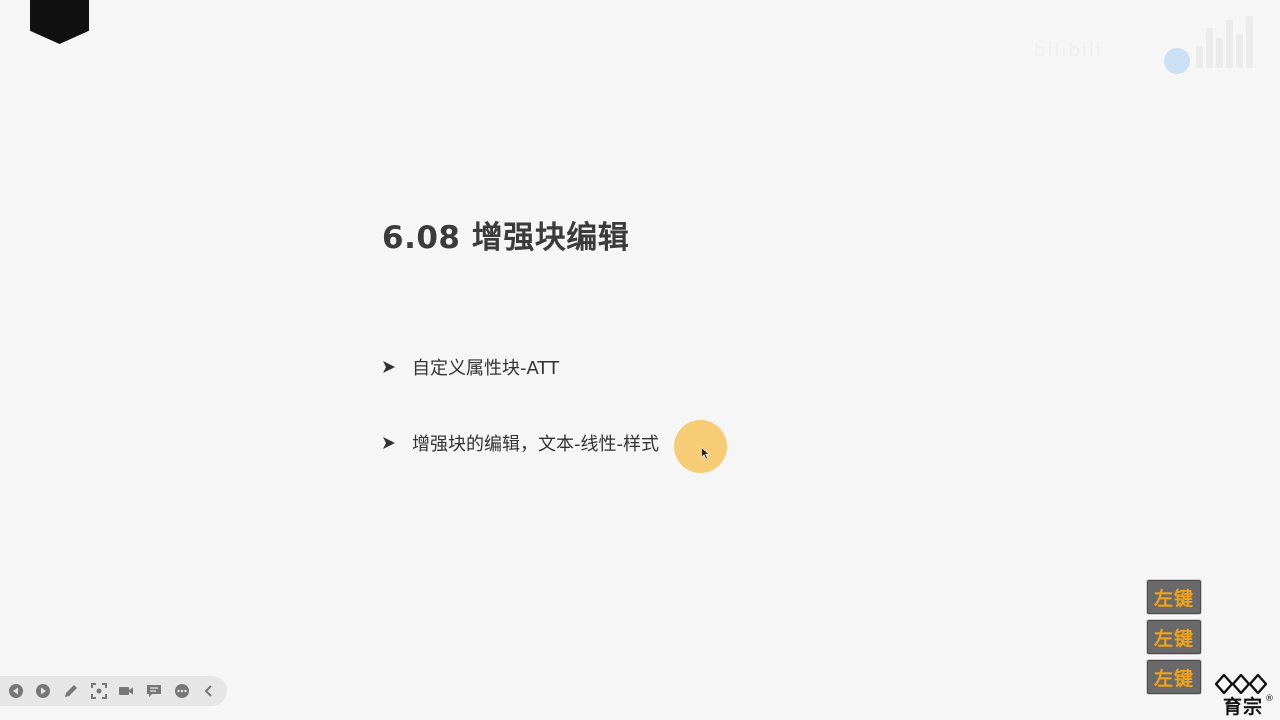 This screenshot has width=1280, height=720. What do you see at coordinates (1141, 39) in the screenshot?
I see `bilibili-watermark: bilibili` at bounding box center [1141, 39].